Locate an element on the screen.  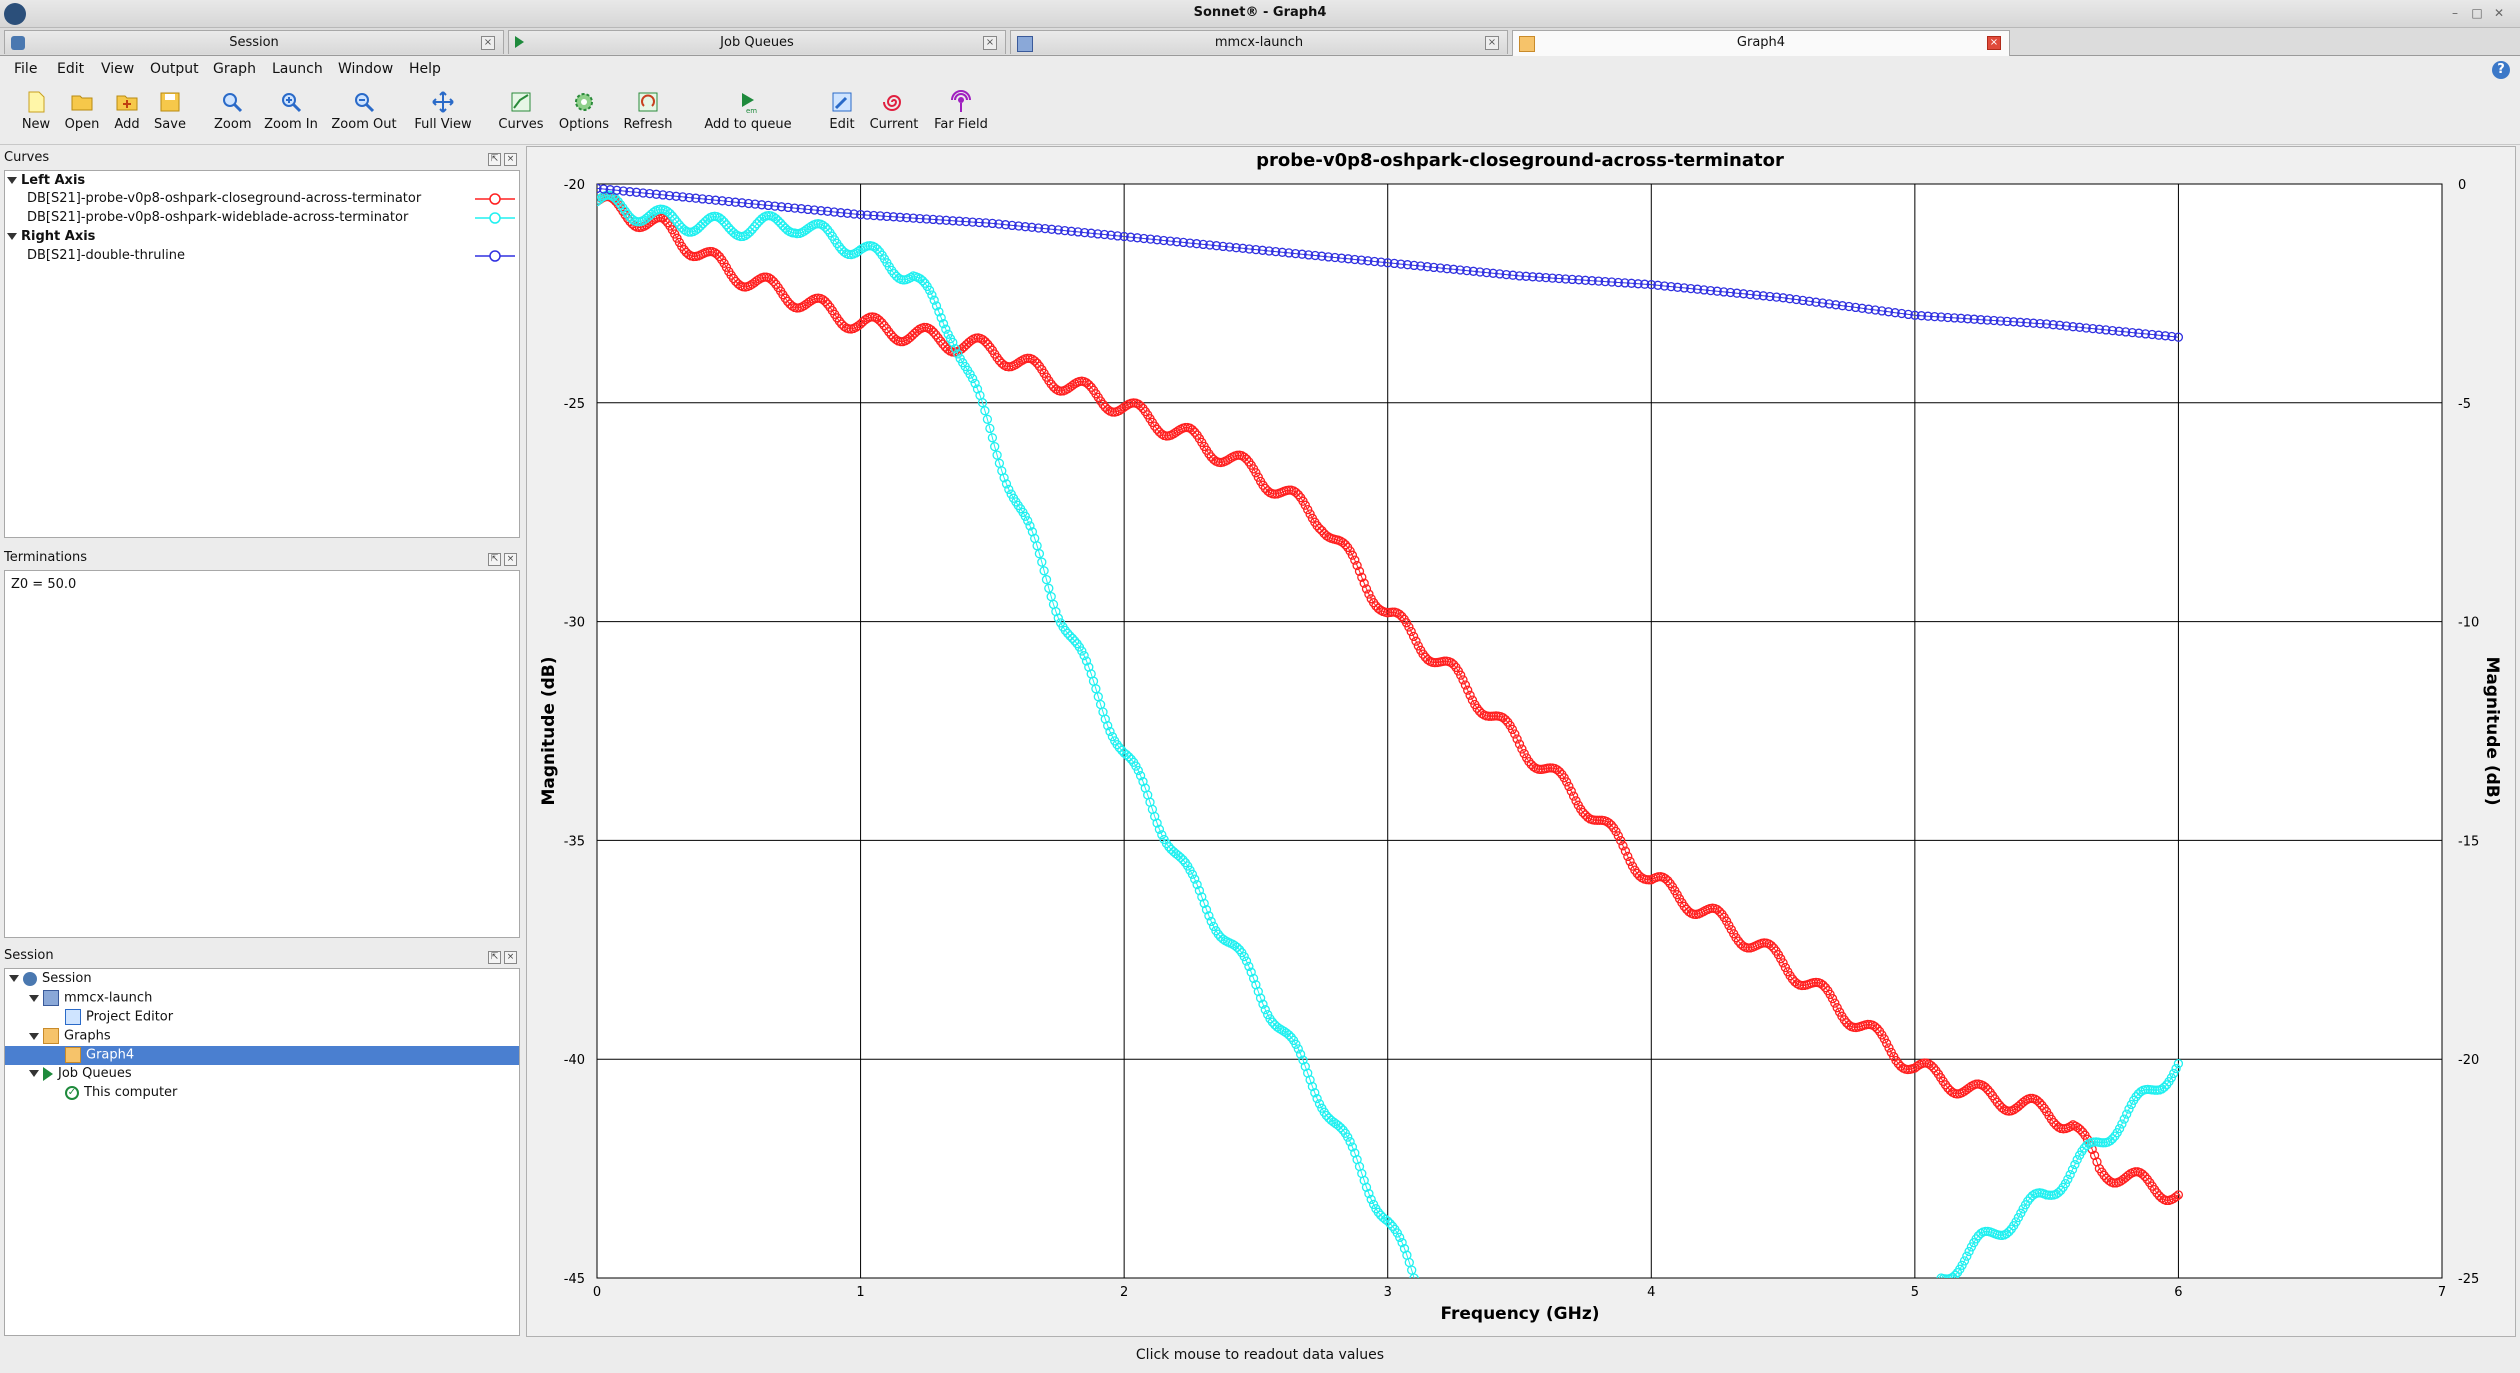
new-button: New is located at coordinates (36, 111).